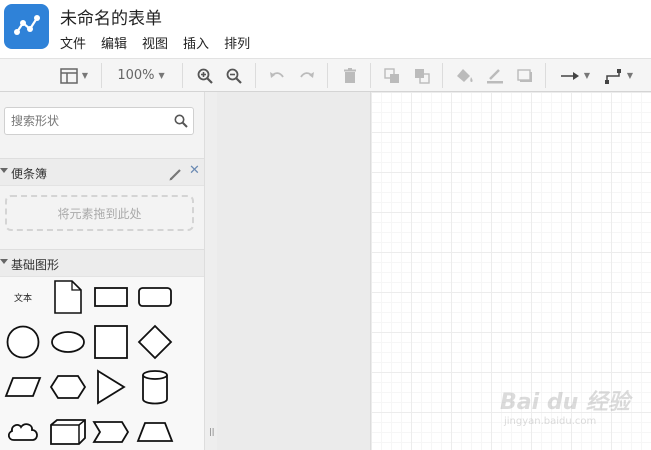 The width and height of the screenshot is (651, 450). Describe the element at coordinates (155, 387) in the screenshot. I see `shape-cylinder` at that location.